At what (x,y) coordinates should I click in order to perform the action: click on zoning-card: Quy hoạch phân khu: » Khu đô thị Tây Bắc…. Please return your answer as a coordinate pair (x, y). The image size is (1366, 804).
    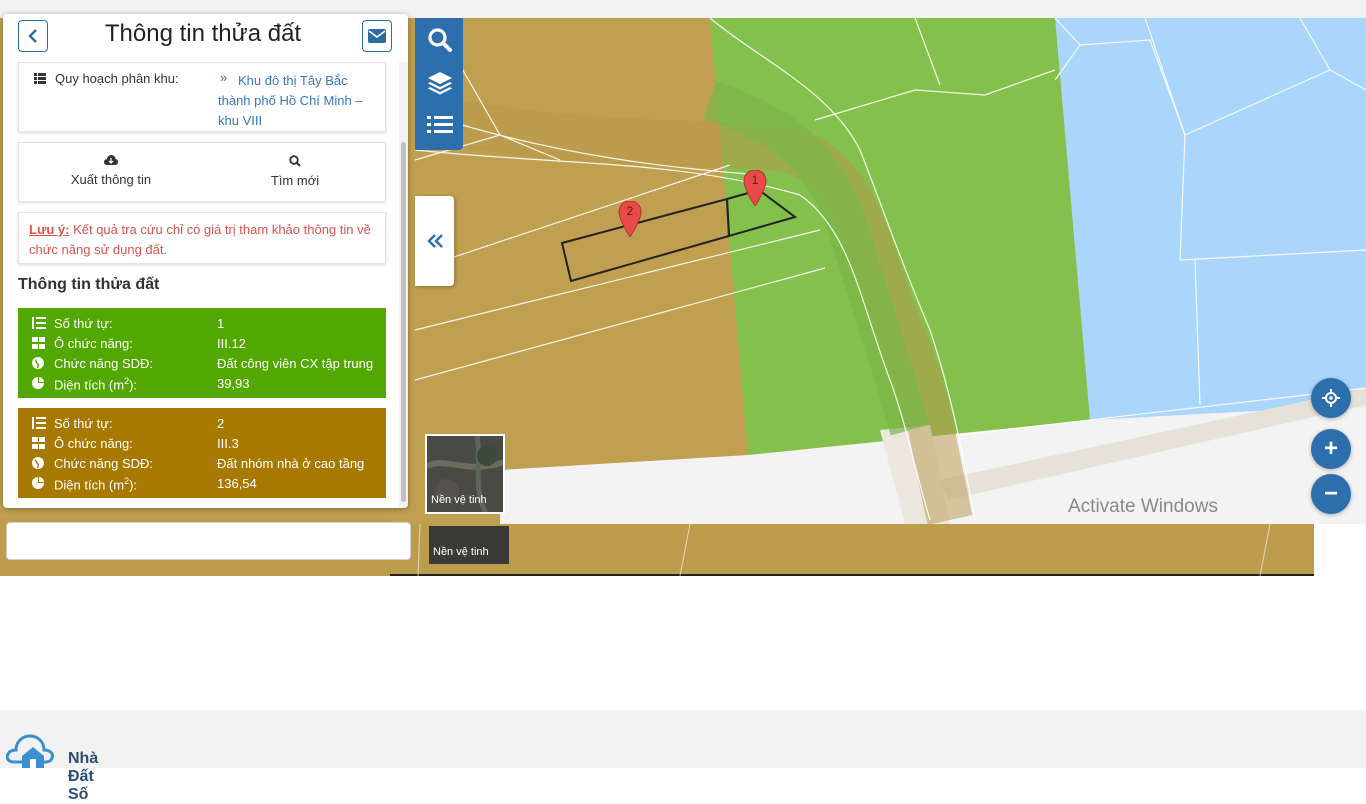
    Looking at the image, I should click on (202, 97).